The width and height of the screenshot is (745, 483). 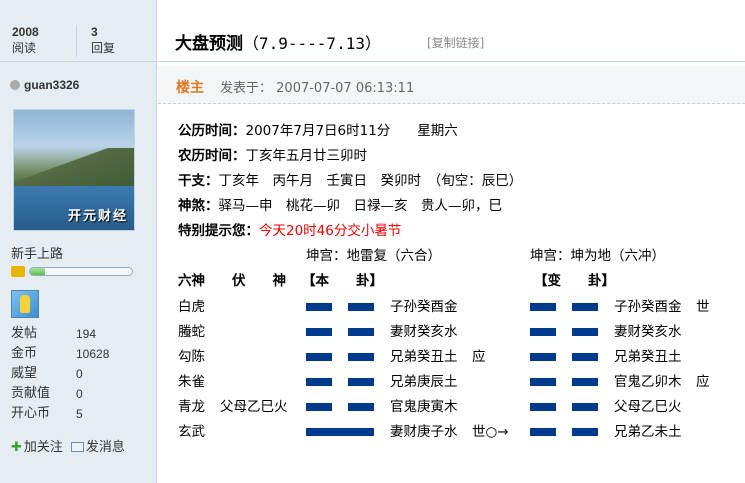 What do you see at coordinates (345, 88) in the screenshot?
I see `posted-time: 2007-07-07 06:13:11` at bounding box center [345, 88].